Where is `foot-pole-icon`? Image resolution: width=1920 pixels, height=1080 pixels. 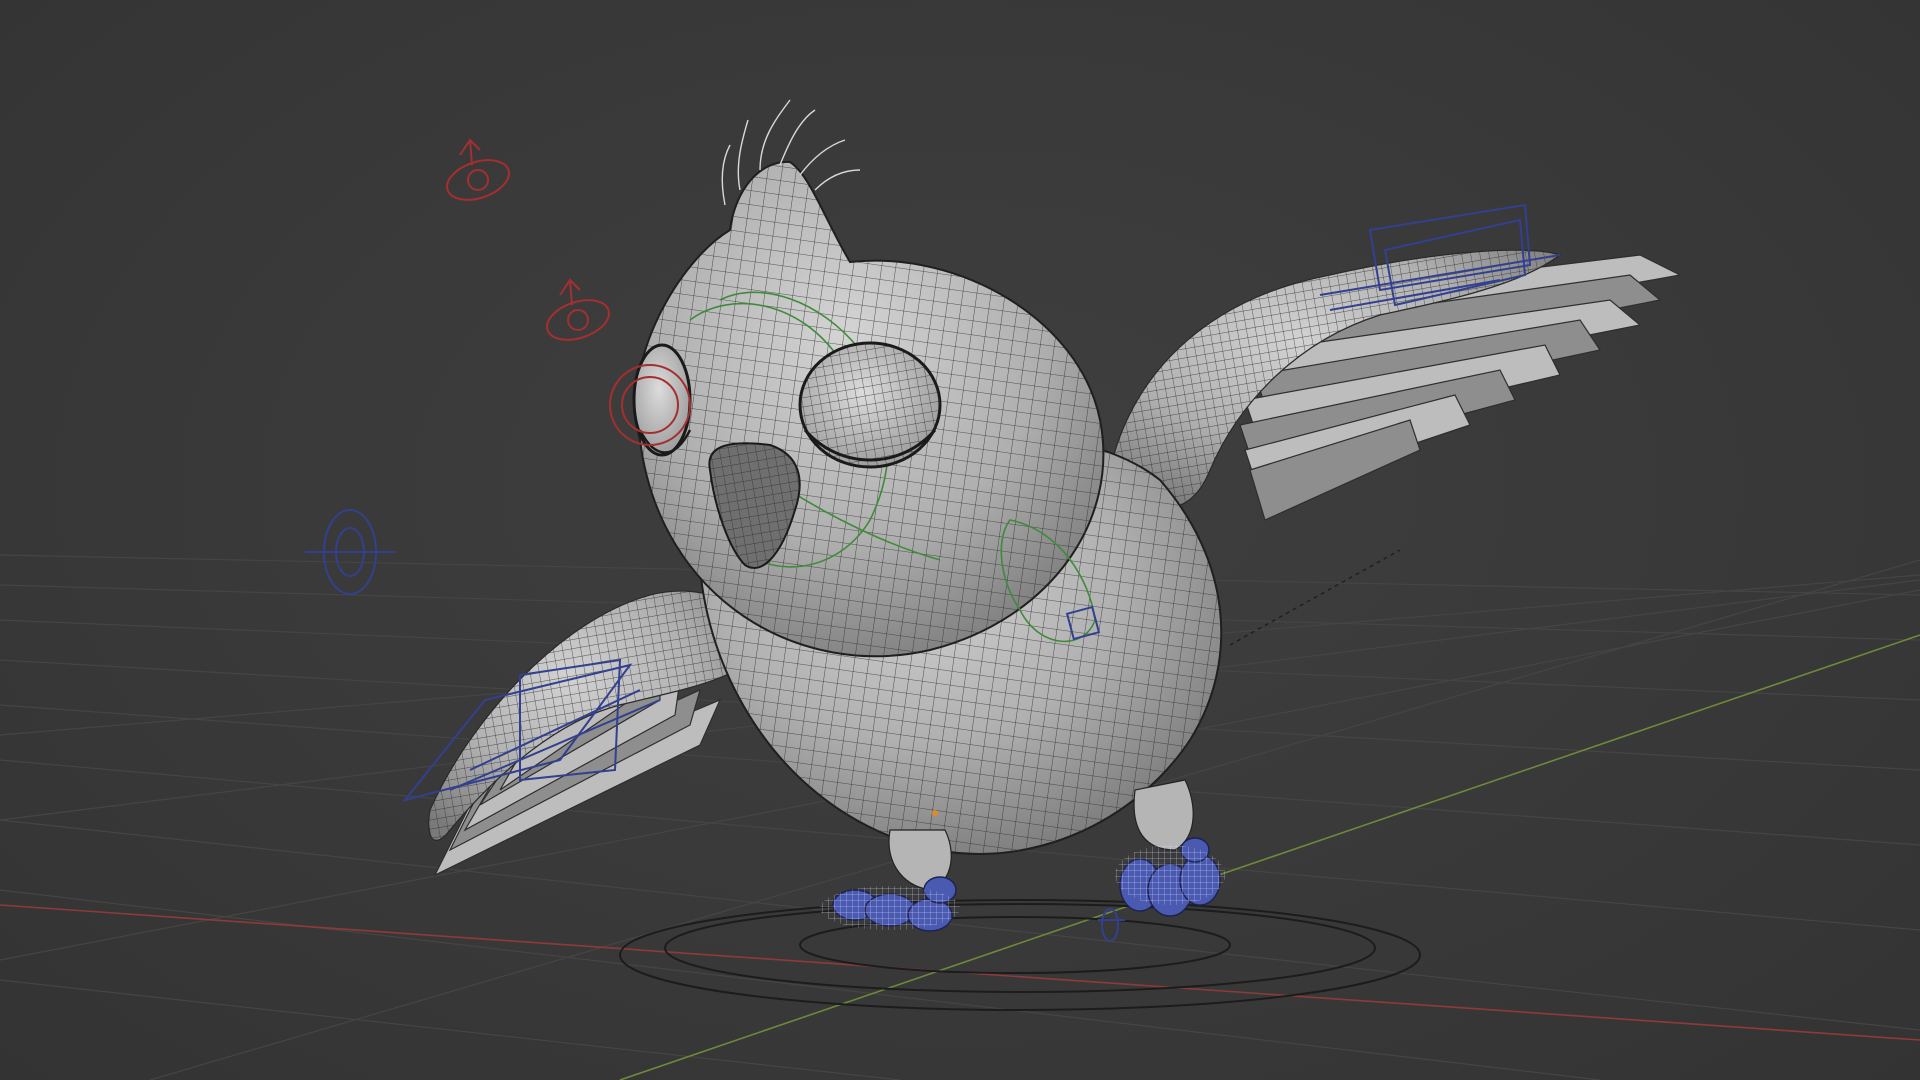
foot-pole-icon is located at coordinates (1111, 925).